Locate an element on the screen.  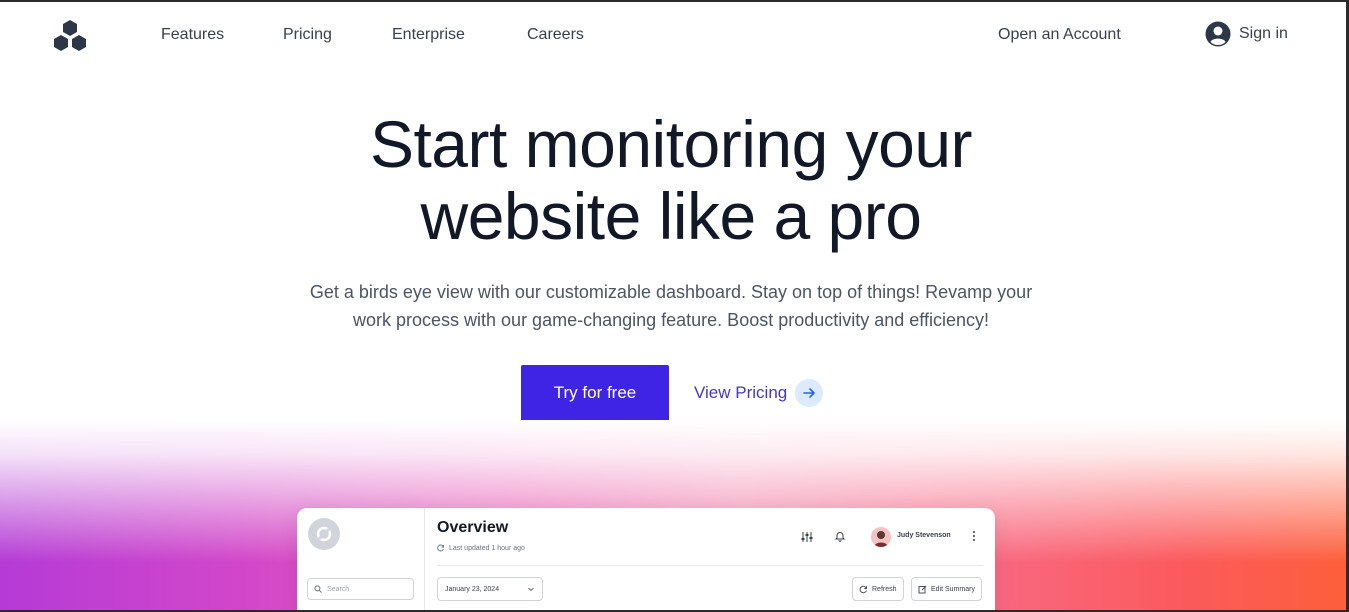
view-pricing-label: View Pricing is located at coordinates (741, 392).